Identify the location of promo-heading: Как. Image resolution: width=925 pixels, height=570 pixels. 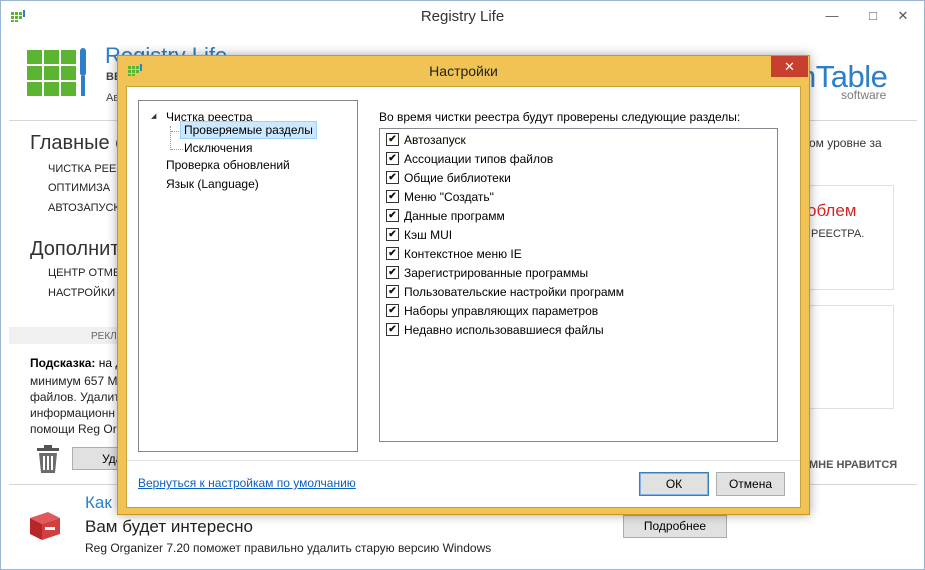
(98, 502).